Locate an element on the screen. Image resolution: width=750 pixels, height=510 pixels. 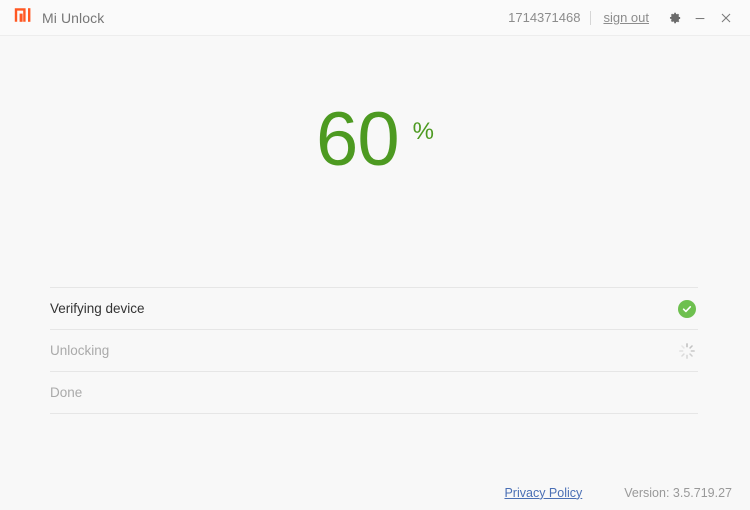
version-label: Version: 3.5.719.27 is located at coordinates (678, 492).